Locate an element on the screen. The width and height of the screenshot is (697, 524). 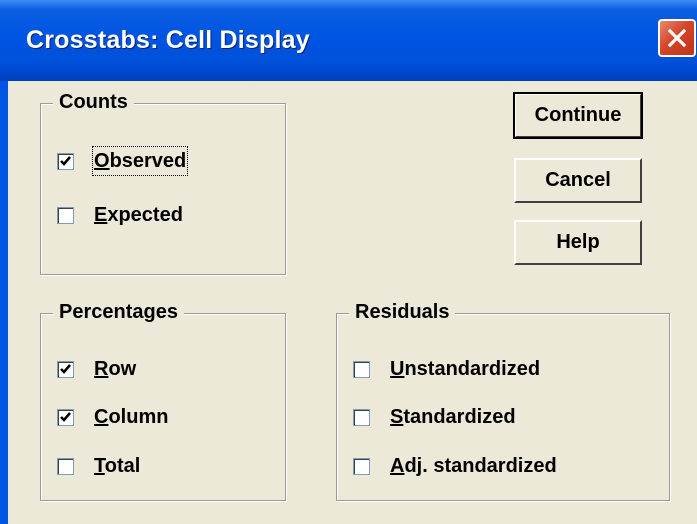
total-label: Total is located at coordinates (117, 466).